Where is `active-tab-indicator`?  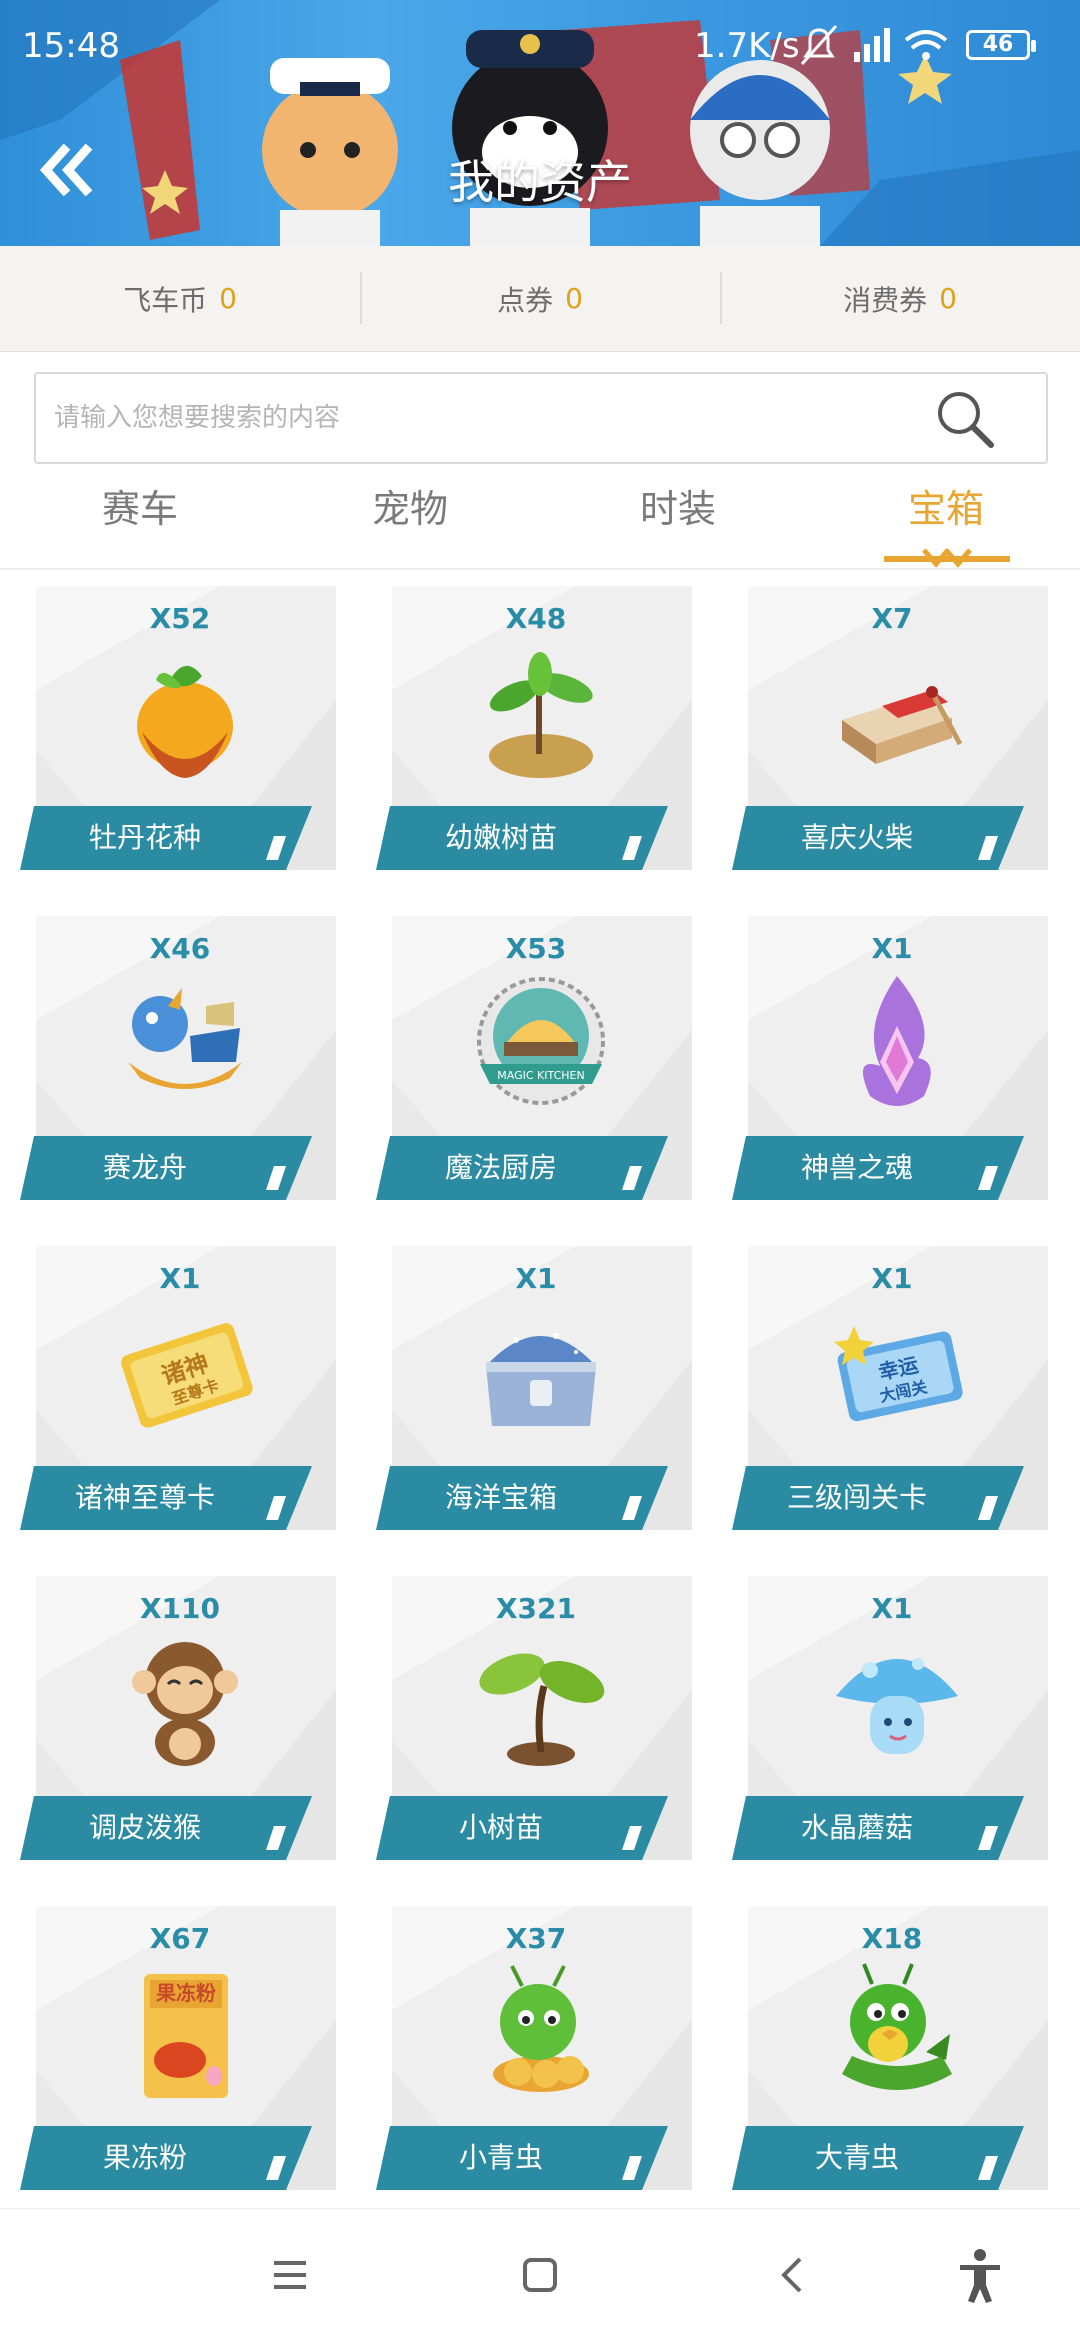
active-tab-indicator is located at coordinates (947, 558).